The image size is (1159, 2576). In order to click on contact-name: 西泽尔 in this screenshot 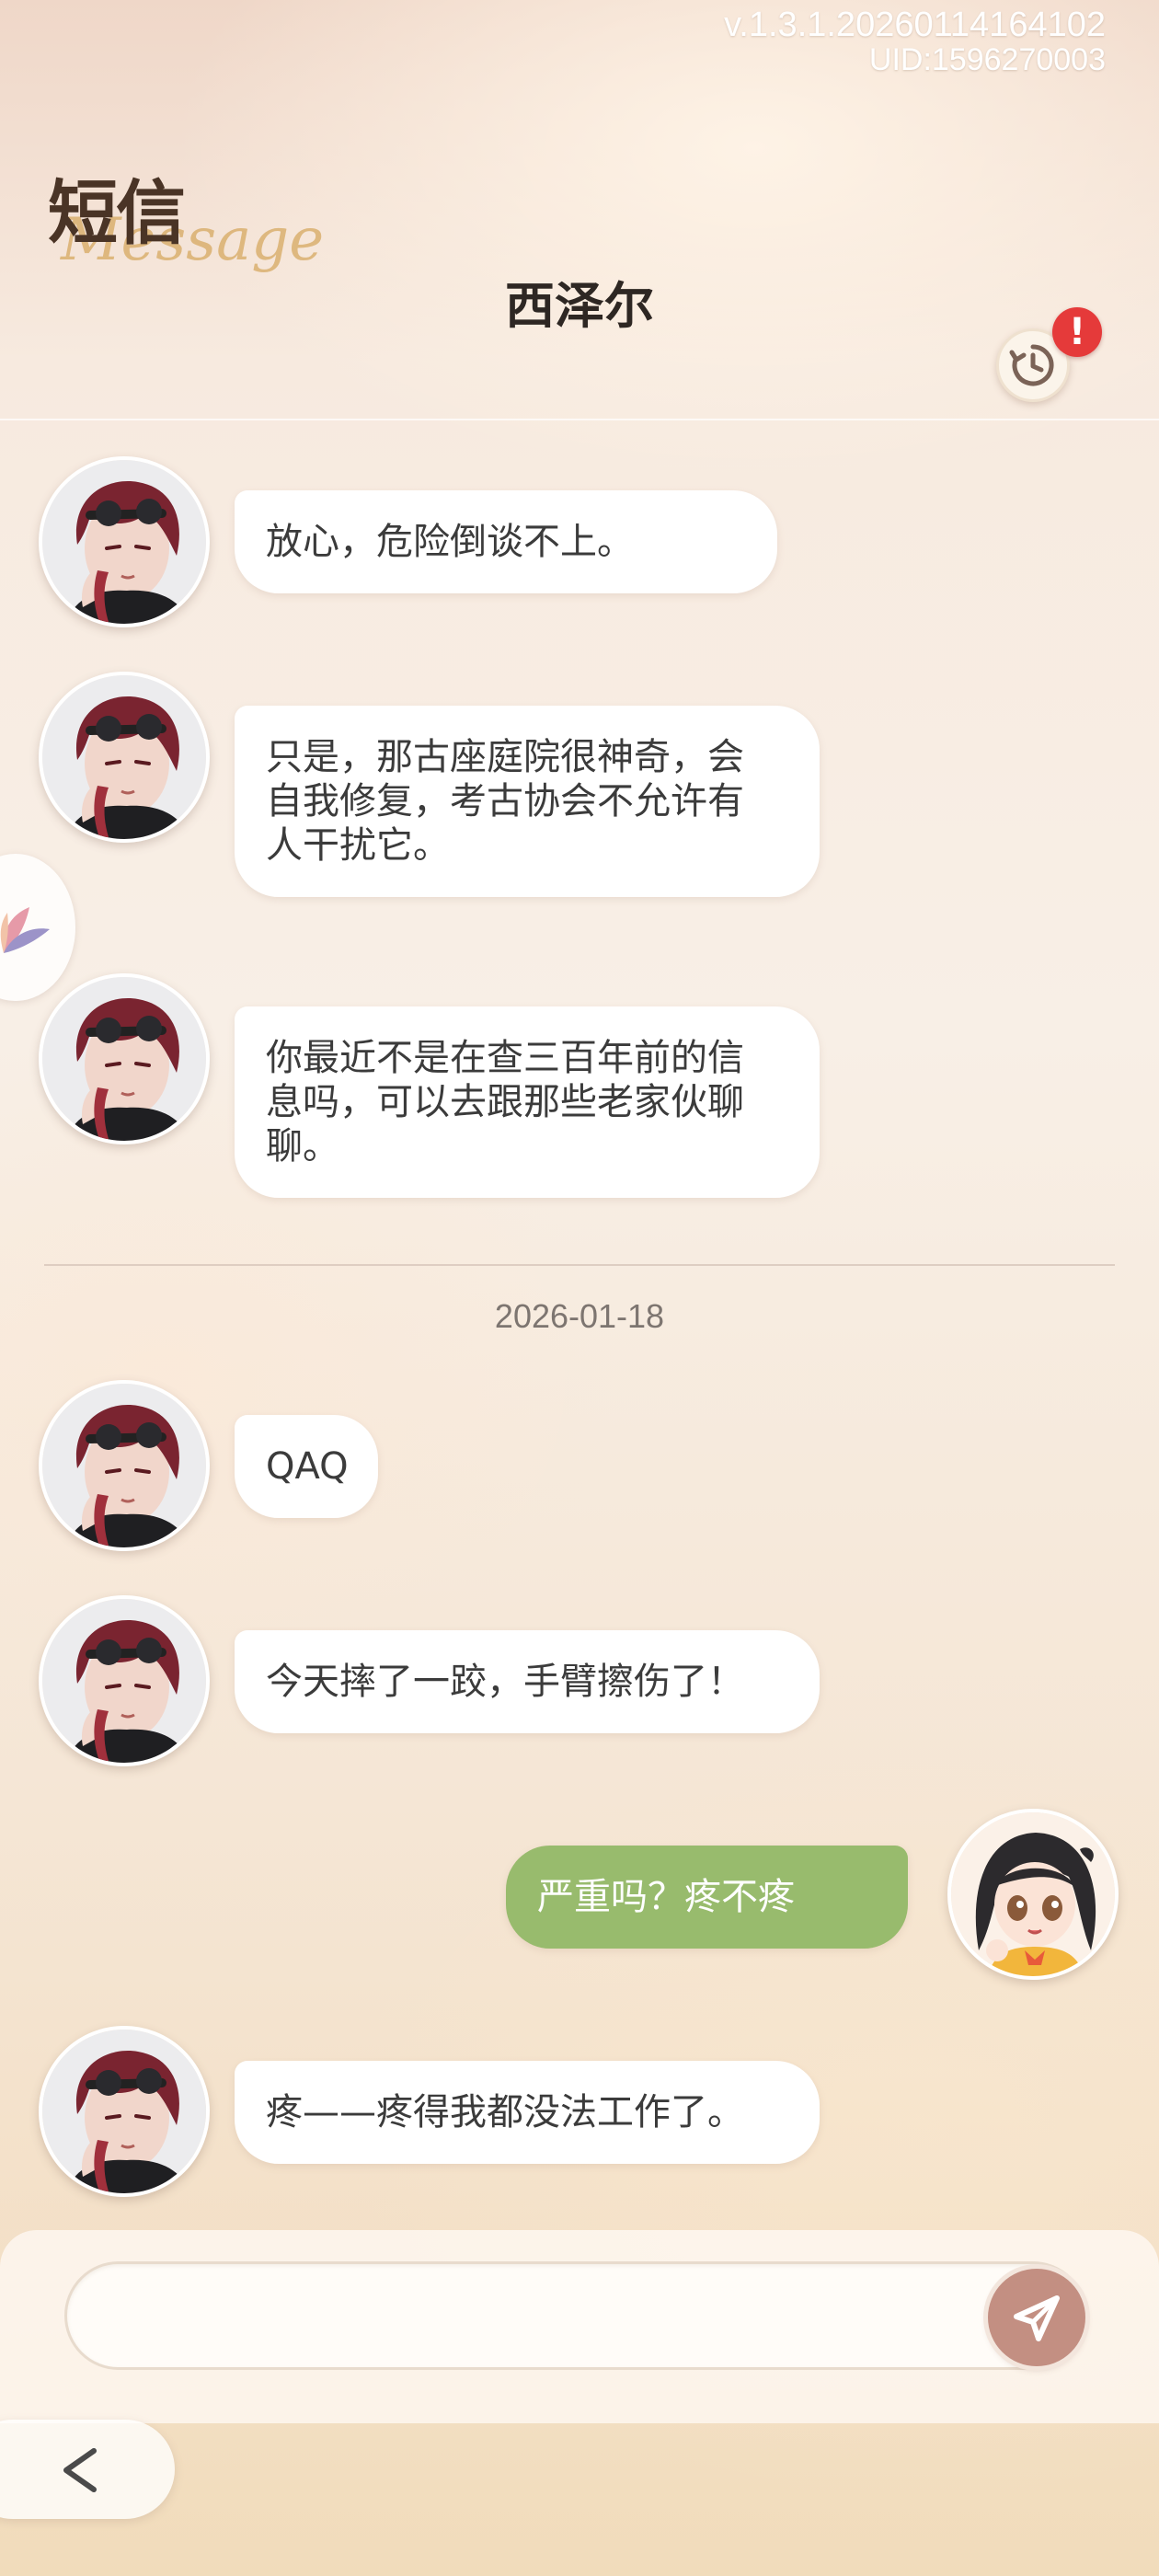, I will do `click(579, 305)`.